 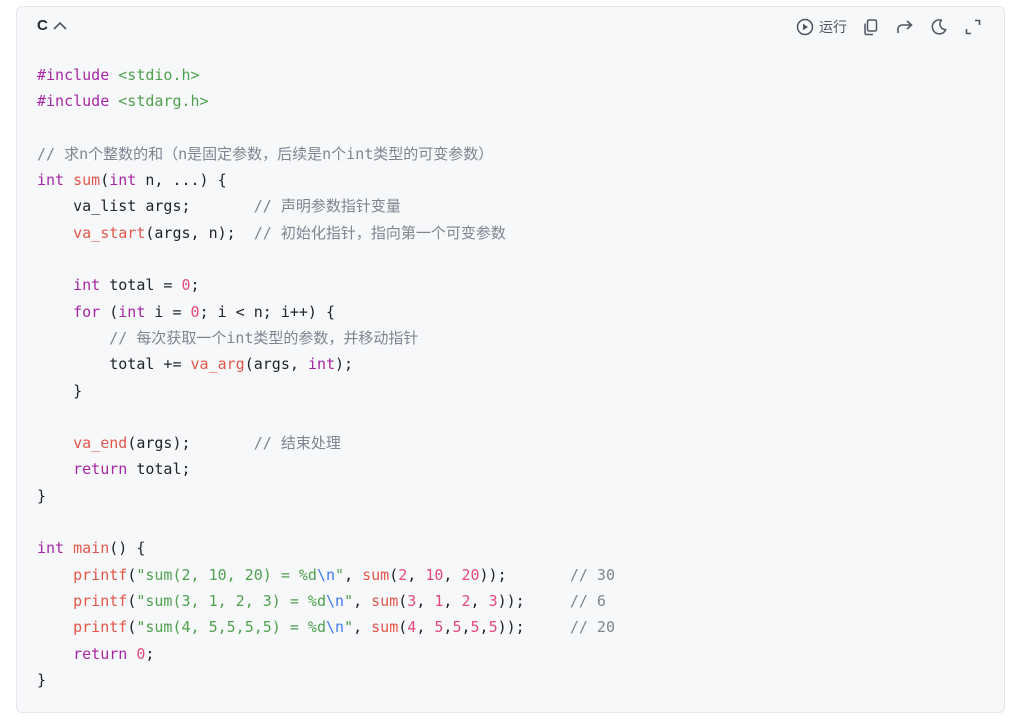 I want to click on comment: // 求n个整数的和（n是固定参数，后续是n个int类型的可变参数）, so click(x=265, y=153).